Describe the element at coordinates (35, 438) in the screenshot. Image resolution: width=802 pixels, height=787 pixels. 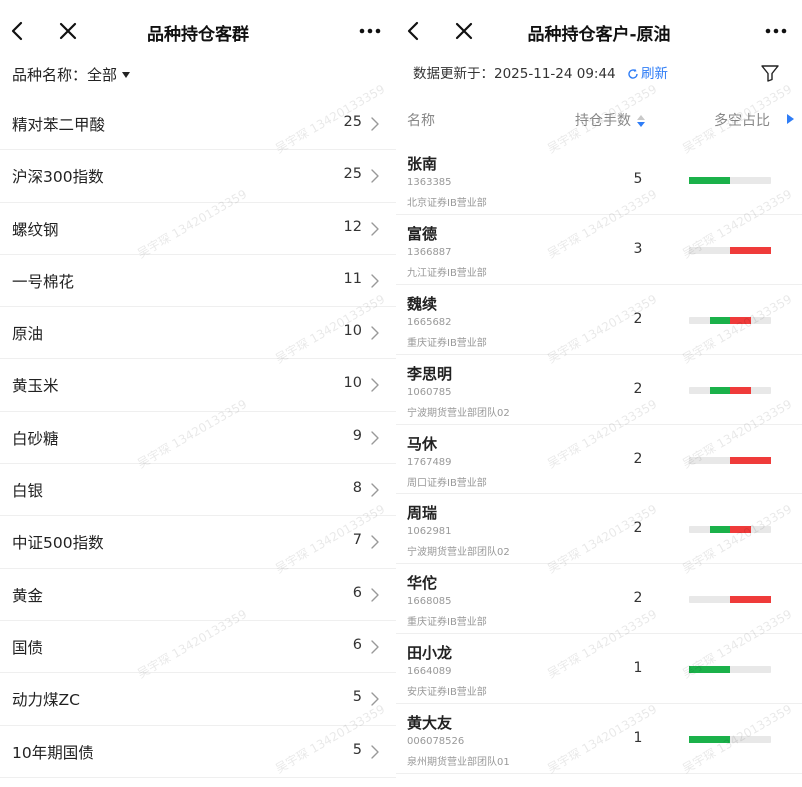
I see `variety-name: 白砂糖` at that location.